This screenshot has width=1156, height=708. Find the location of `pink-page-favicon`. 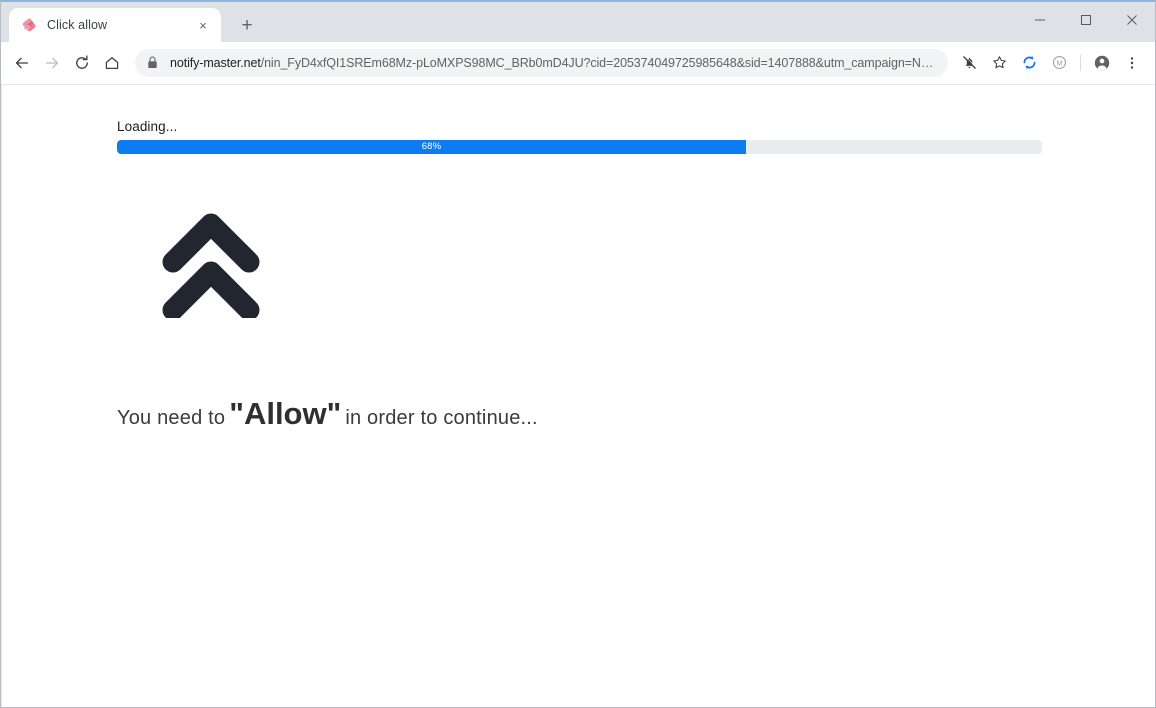

pink-page-favicon is located at coordinates (29, 25).